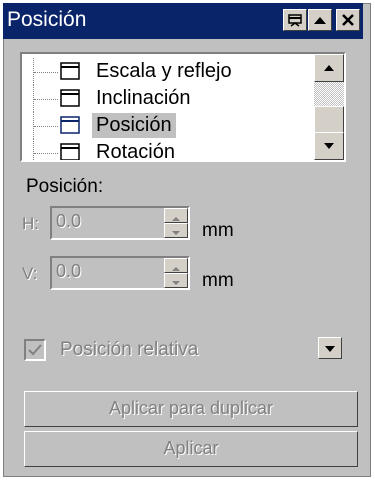 The width and height of the screenshot is (375, 481). I want to click on v-value: 0.0, so click(69, 271).